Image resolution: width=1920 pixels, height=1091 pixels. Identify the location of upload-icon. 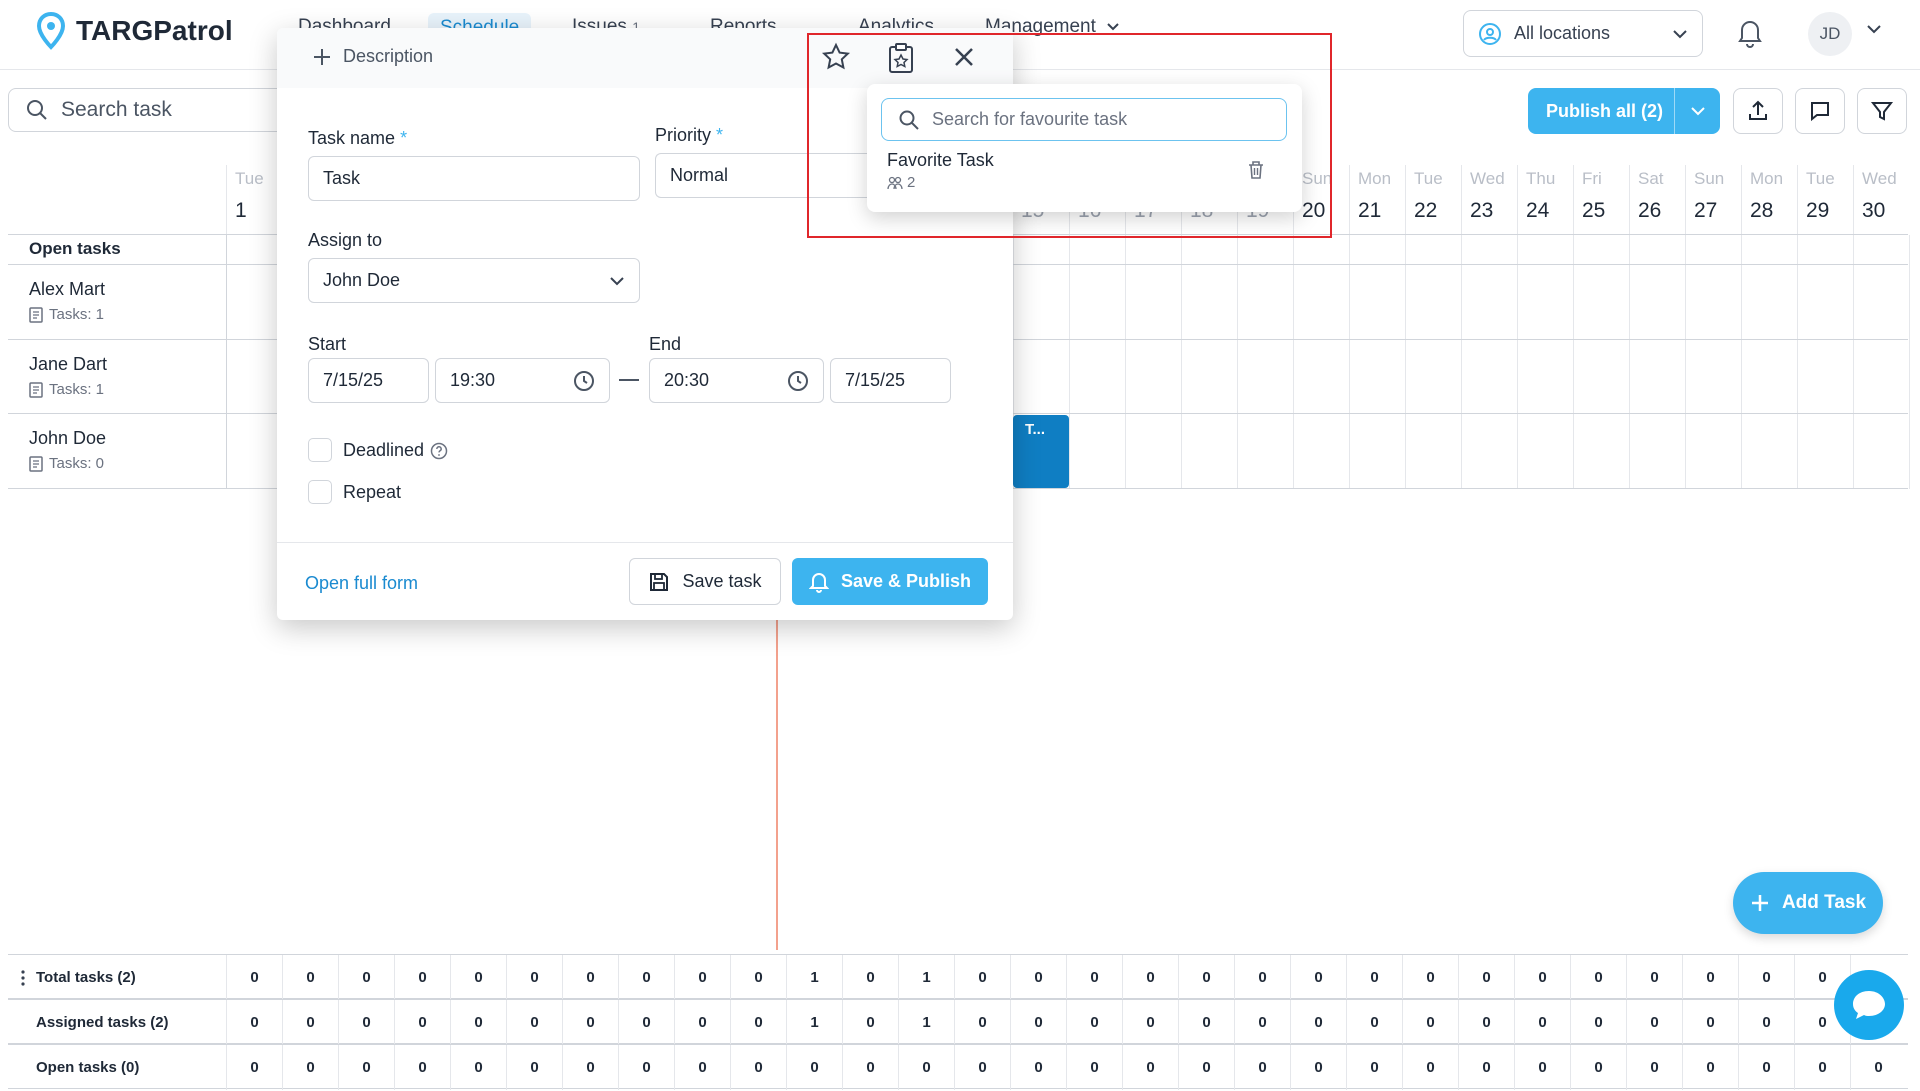
(1758, 110).